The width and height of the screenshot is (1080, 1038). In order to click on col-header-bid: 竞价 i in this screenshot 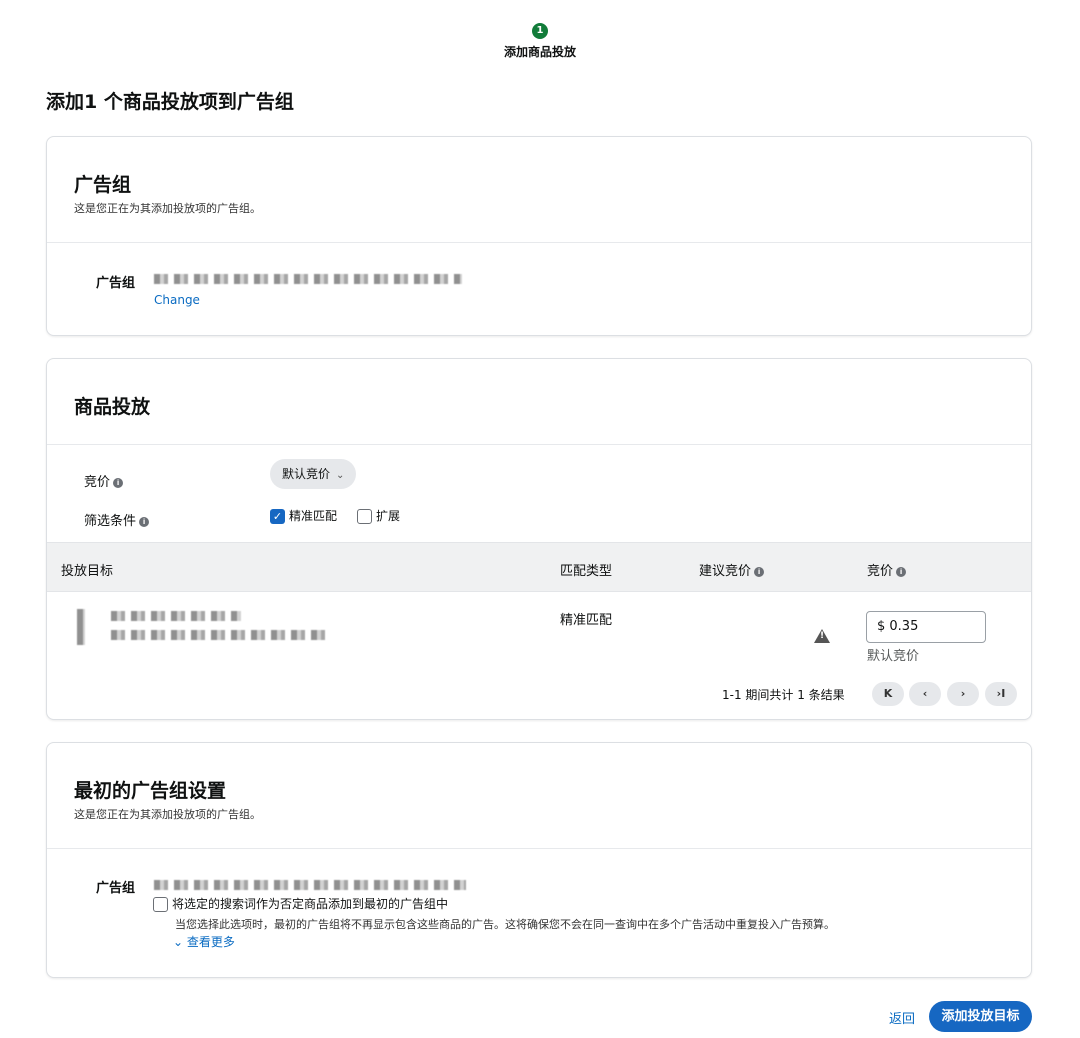, I will do `click(887, 569)`.